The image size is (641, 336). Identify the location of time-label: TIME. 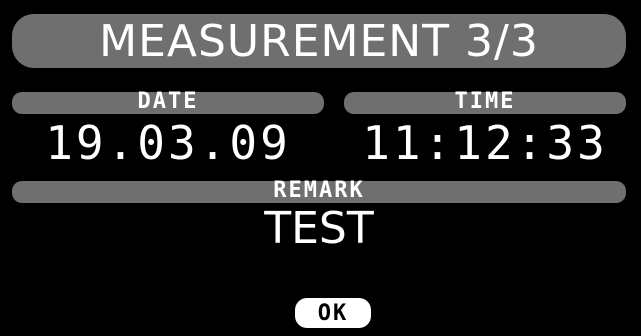
(485, 101).